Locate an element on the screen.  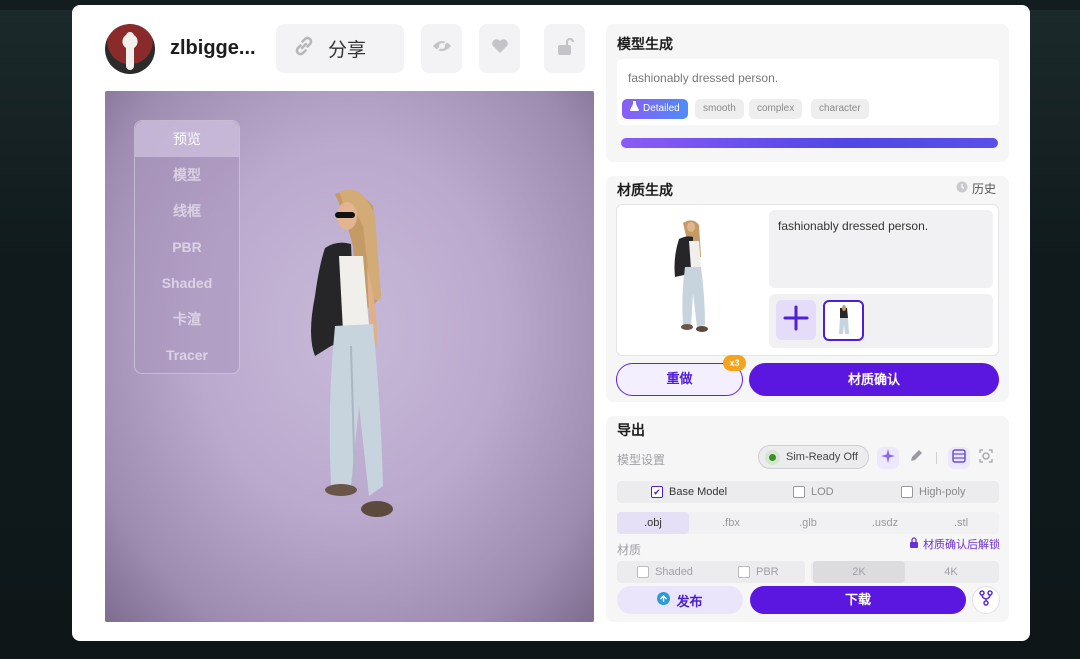
option-shaded: Shaded is located at coordinates (665, 572).